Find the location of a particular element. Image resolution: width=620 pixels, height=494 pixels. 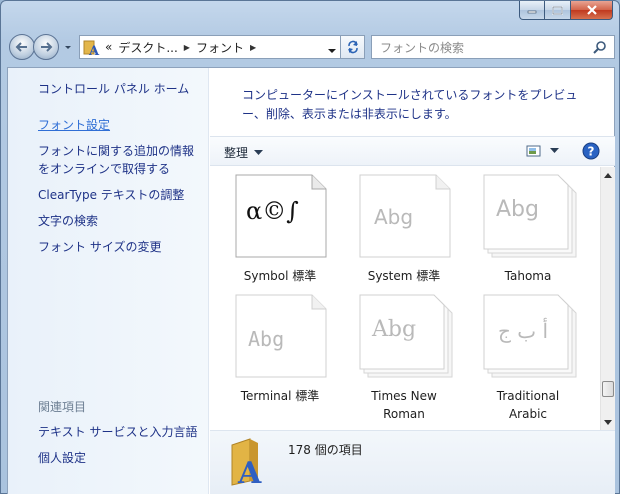

close-icon is located at coordinates (591, 10).